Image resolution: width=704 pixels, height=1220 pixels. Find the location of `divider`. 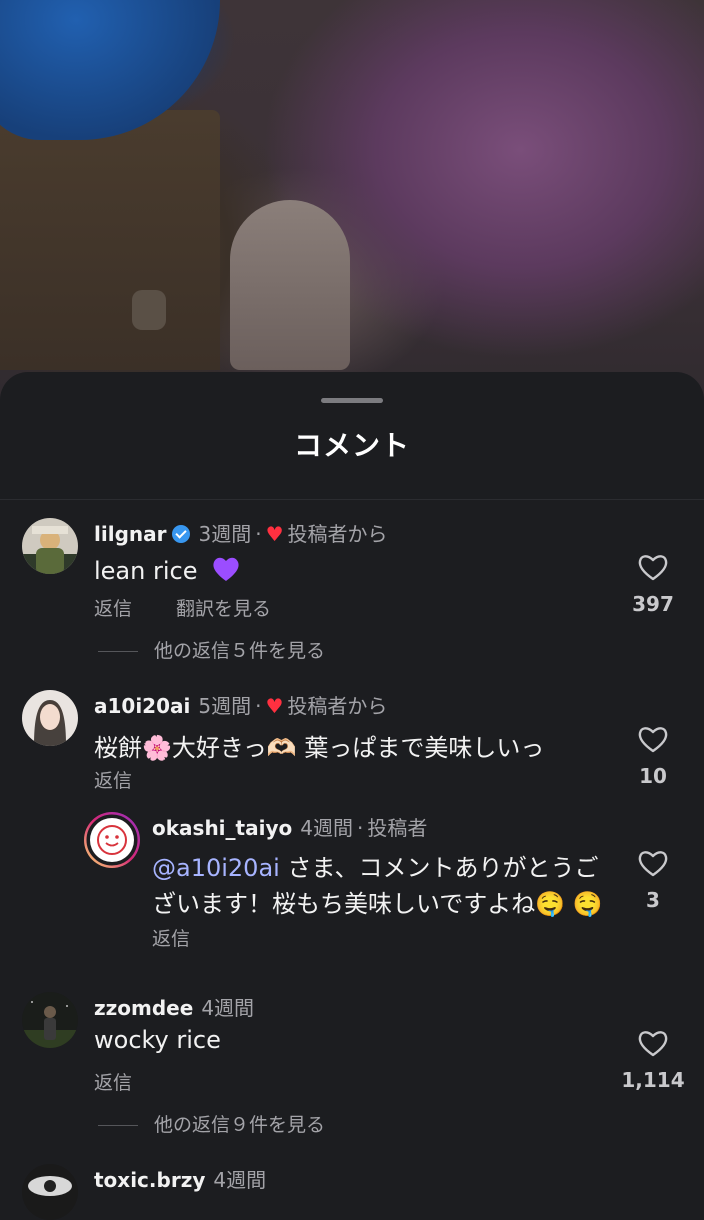

divider is located at coordinates (352, 499).